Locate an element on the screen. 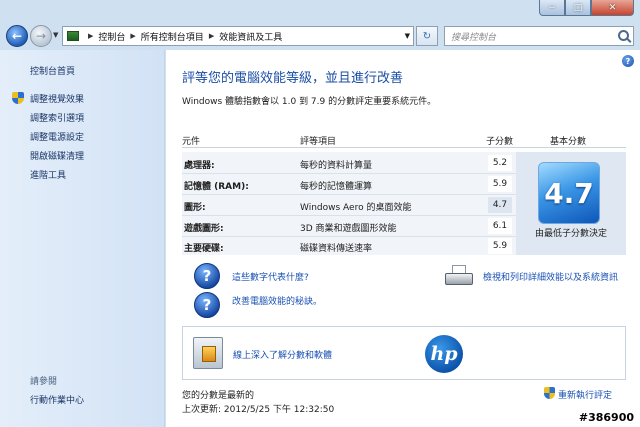  close-button: ✕ is located at coordinates (612, 8).